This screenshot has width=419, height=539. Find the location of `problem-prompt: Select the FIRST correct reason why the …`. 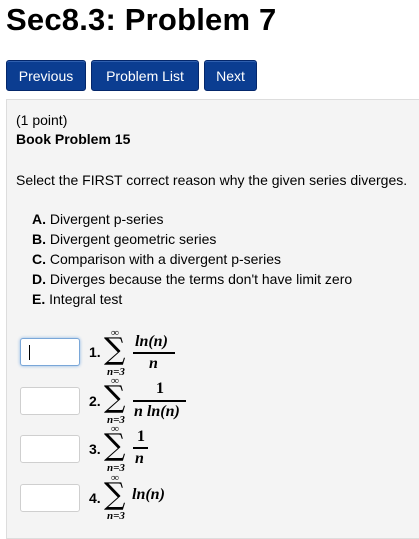

problem-prompt: Select the FIRST correct reason why the … is located at coordinates (212, 180).